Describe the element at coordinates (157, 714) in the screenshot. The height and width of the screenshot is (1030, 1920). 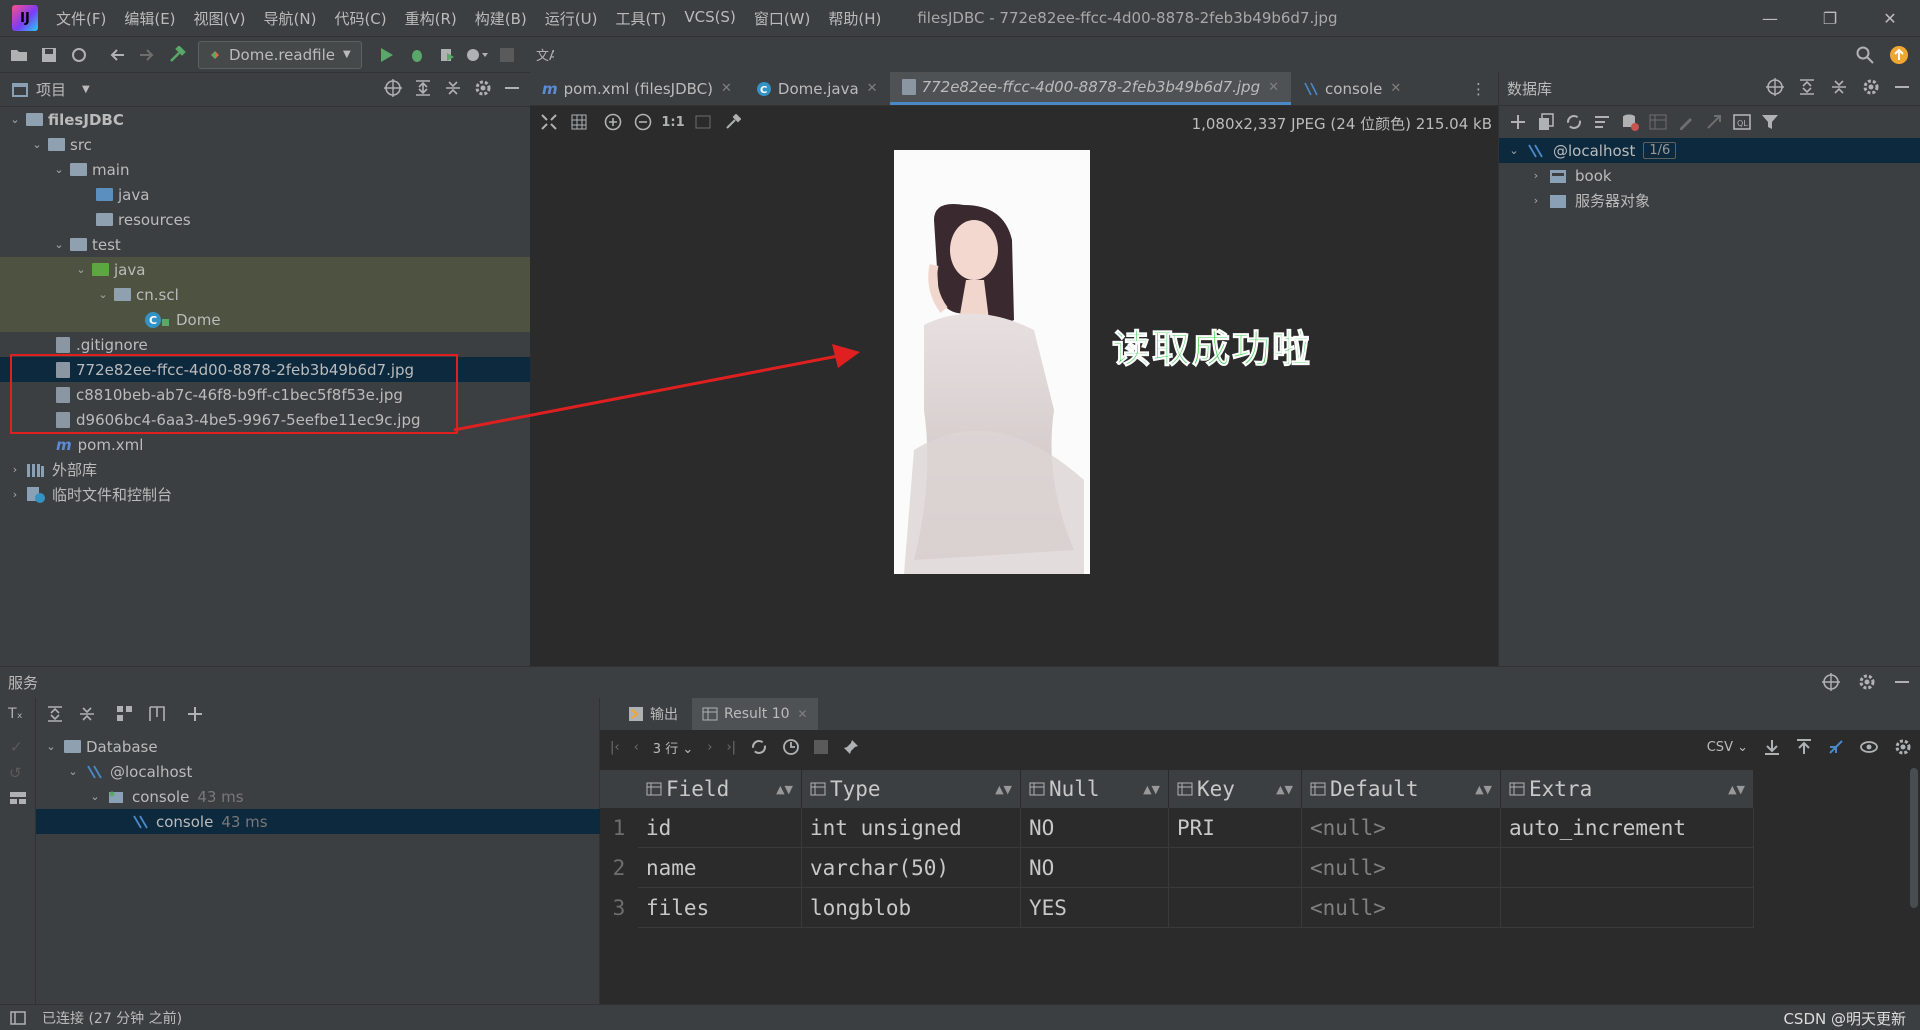
I see `filter-tree-icon` at that location.